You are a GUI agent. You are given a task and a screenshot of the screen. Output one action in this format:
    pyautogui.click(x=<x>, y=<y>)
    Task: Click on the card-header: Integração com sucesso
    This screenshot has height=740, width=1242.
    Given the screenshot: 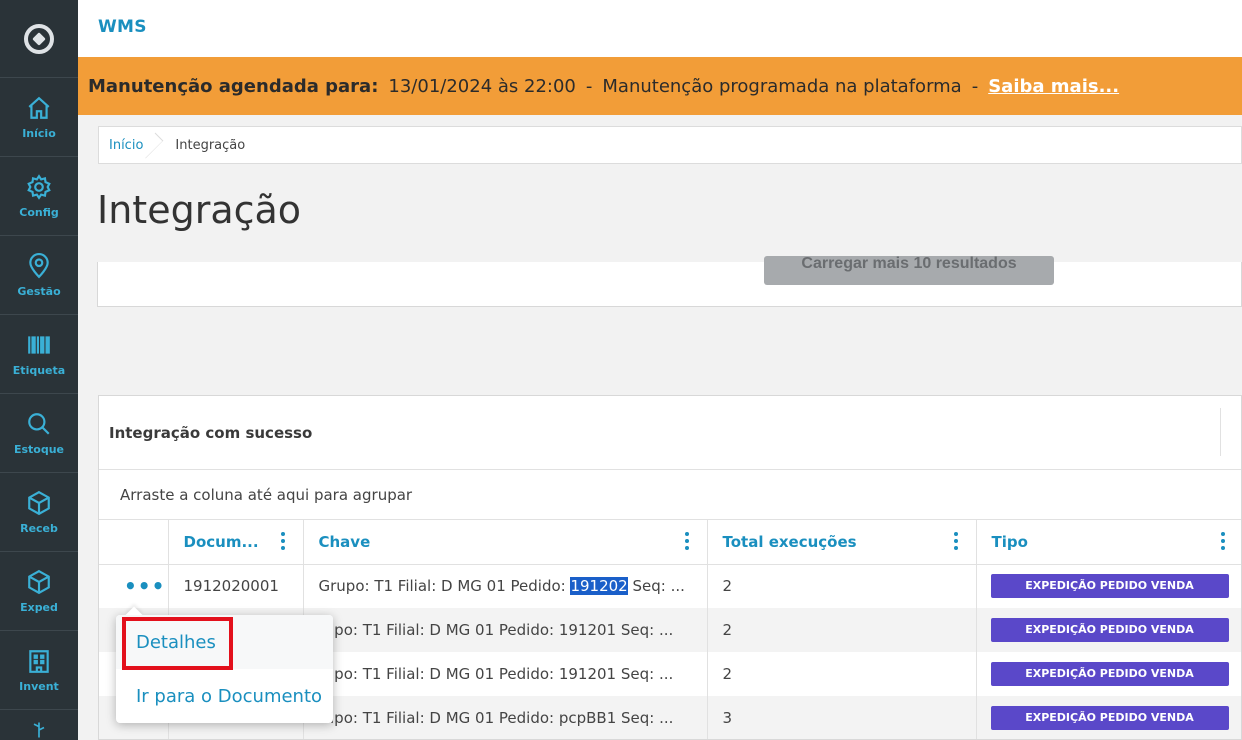 What is the action you would take?
    pyautogui.click(x=670, y=433)
    